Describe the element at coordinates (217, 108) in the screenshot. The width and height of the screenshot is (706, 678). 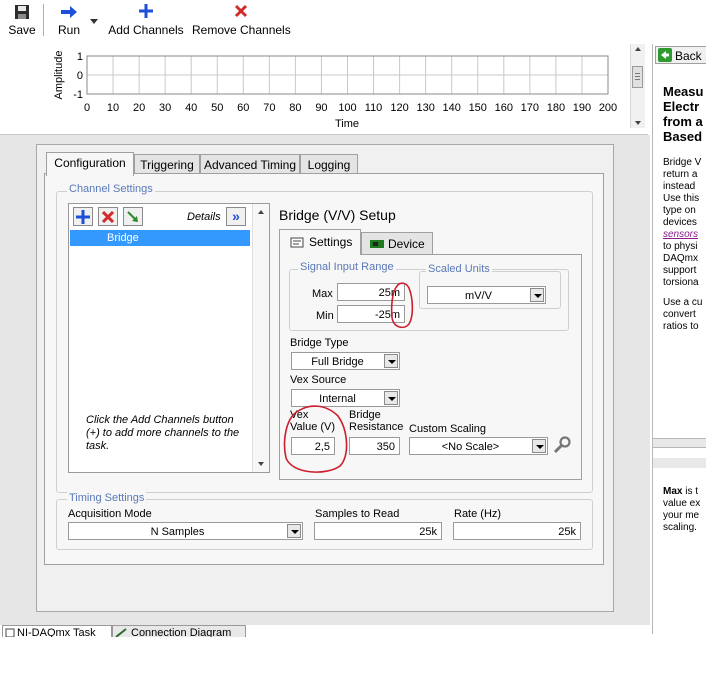
I see `x-tick-label: 50` at that location.